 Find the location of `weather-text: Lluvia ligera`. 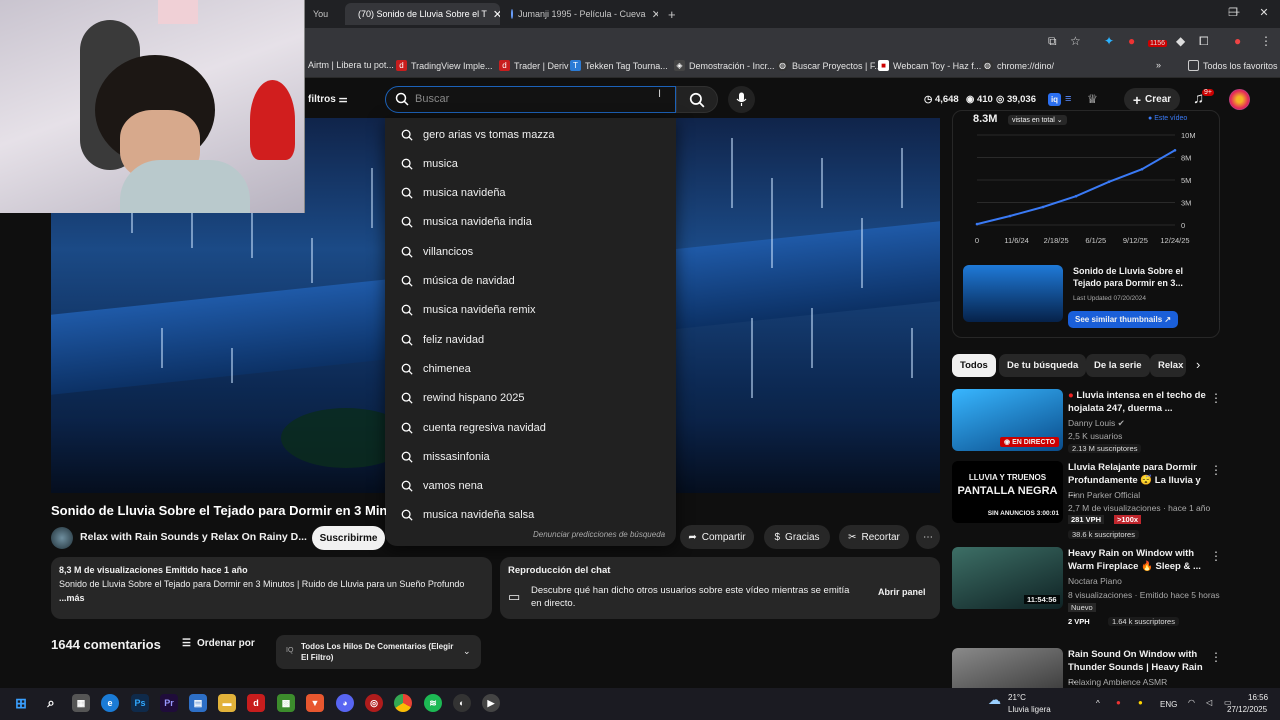

weather-text: Lluvia ligera is located at coordinates (1029, 709).